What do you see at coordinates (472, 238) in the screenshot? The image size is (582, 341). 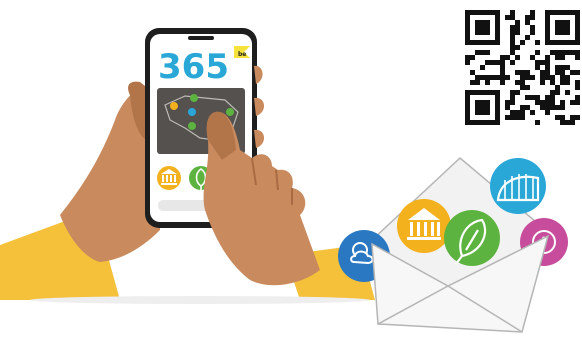 I see `nature-badge` at bounding box center [472, 238].